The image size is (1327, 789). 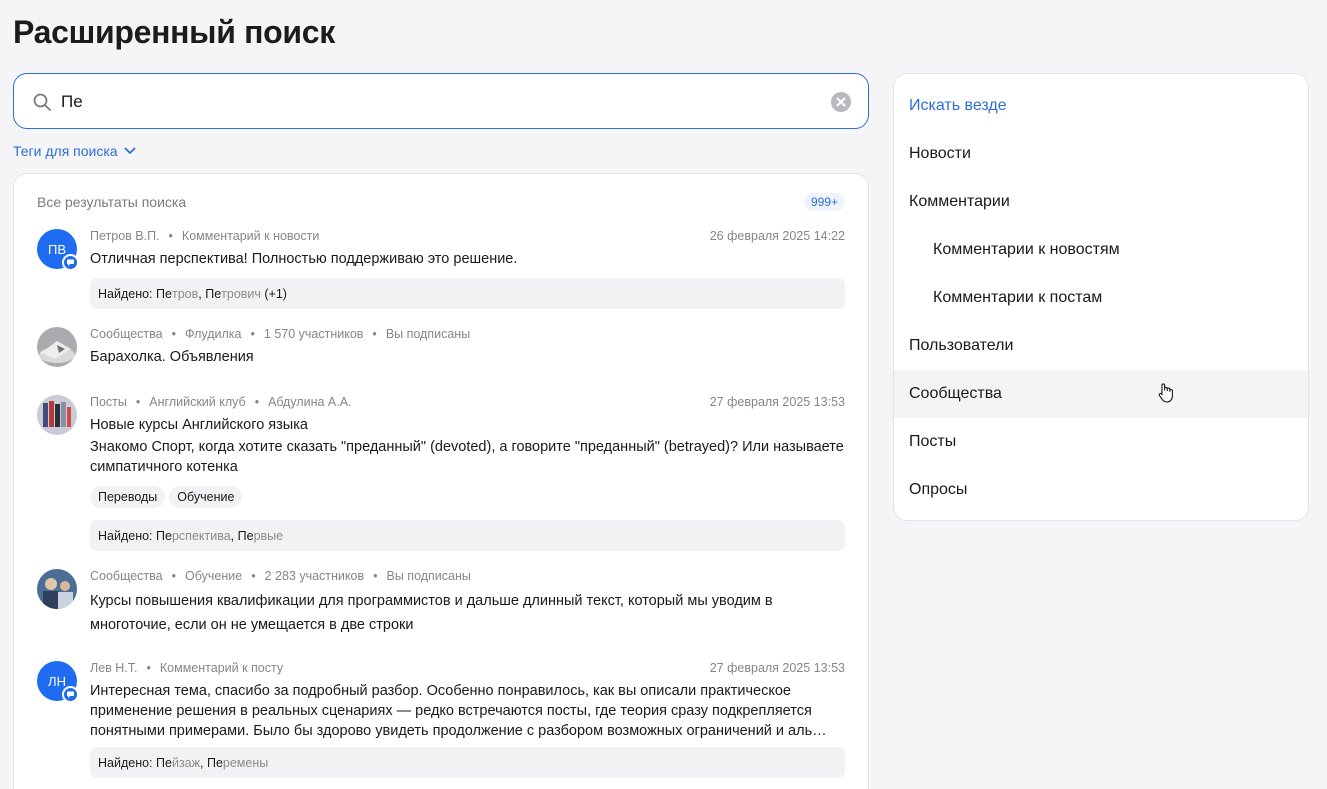 I want to click on found-rest: йзаж, so click(x=185, y=762).